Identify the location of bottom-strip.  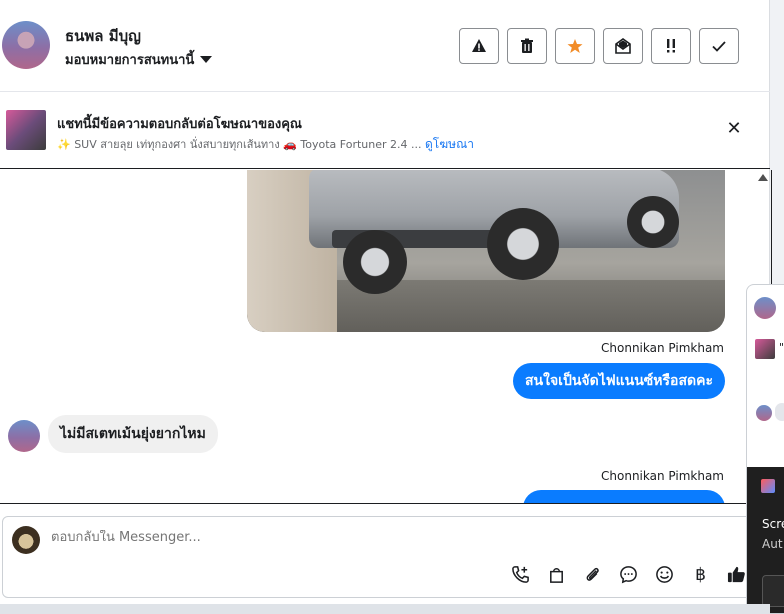
(385, 609).